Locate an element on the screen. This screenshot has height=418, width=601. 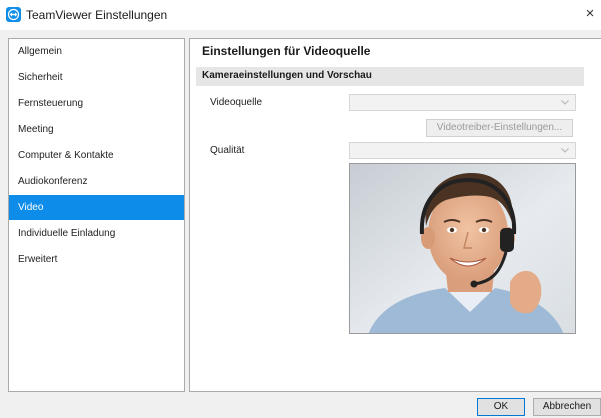
sidebar-item-meeting: Meeting is located at coordinates (96, 129).